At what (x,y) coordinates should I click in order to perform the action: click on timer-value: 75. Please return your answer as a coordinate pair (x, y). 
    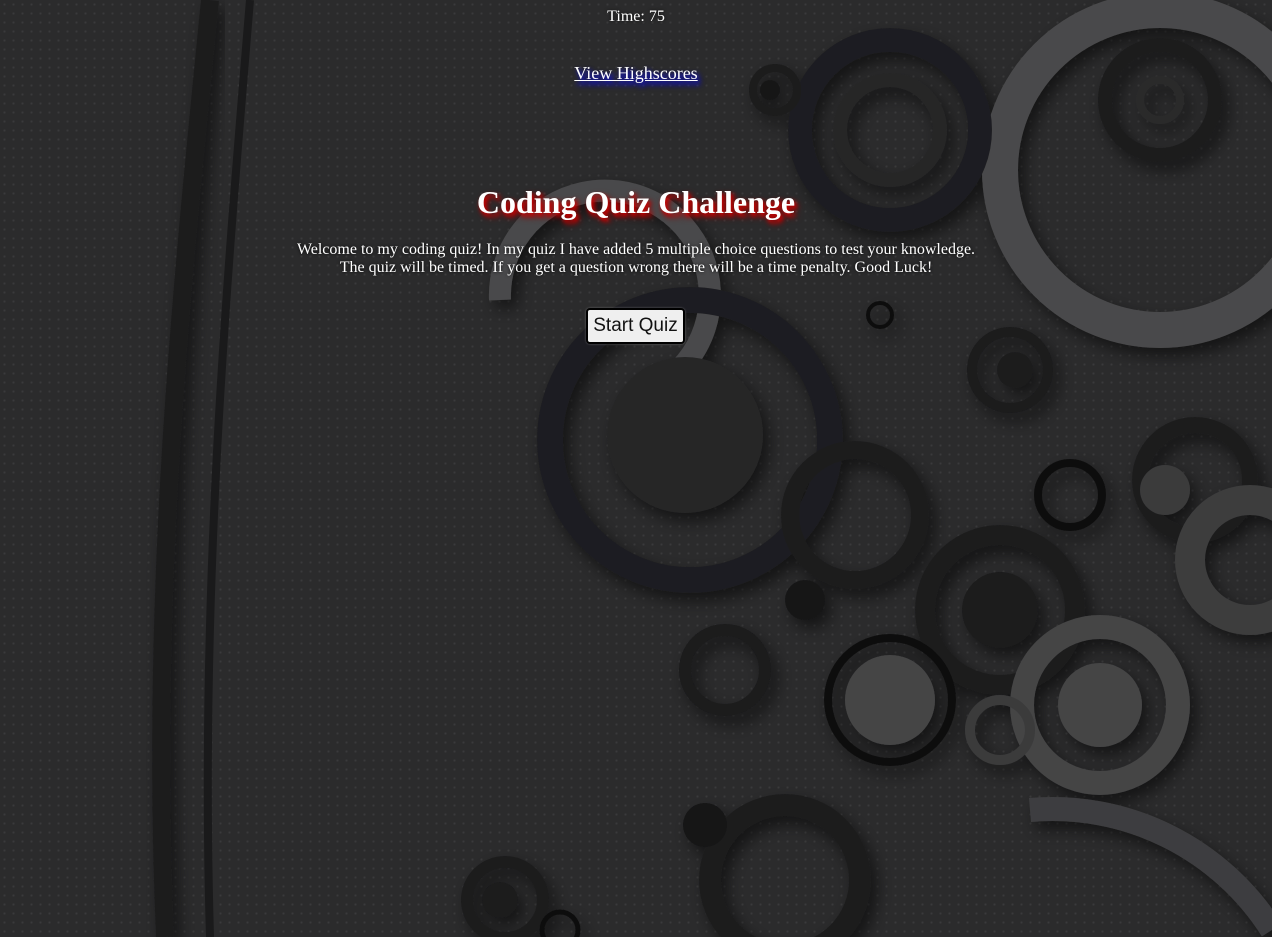
    Looking at the image, I should click on (656, 16).